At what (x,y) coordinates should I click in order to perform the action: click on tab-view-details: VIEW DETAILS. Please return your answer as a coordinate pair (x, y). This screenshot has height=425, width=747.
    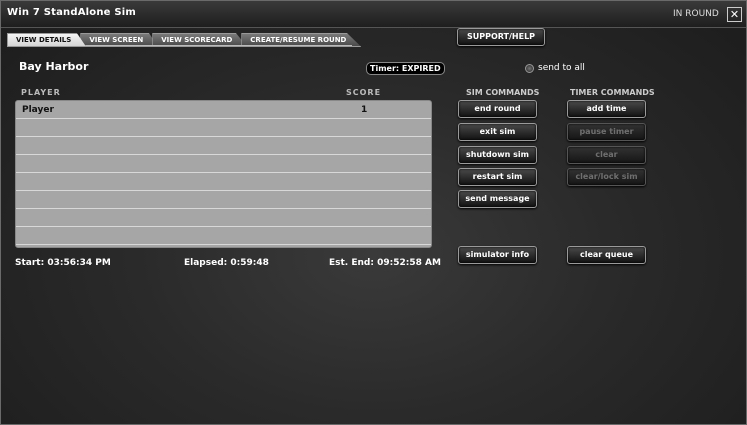
    Looking at the image, I should click on (47, 40).